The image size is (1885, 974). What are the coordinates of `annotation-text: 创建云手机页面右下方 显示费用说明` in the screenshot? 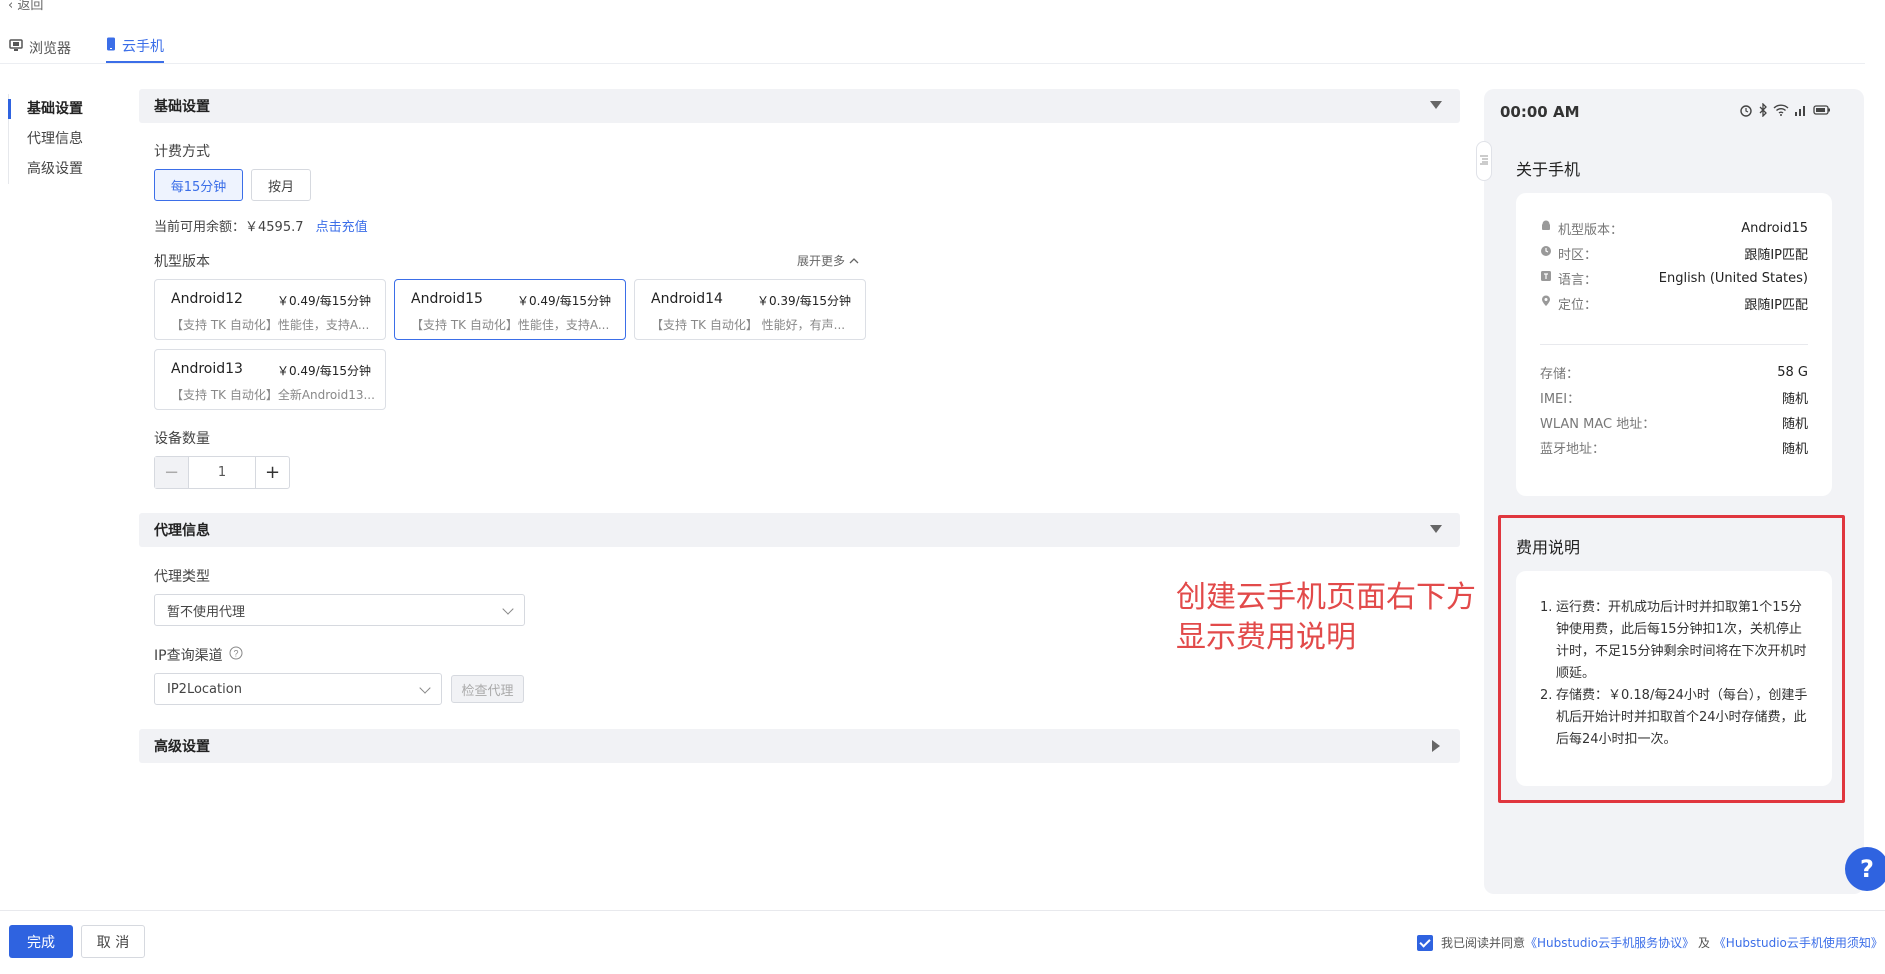 It's located at (1336, 618).